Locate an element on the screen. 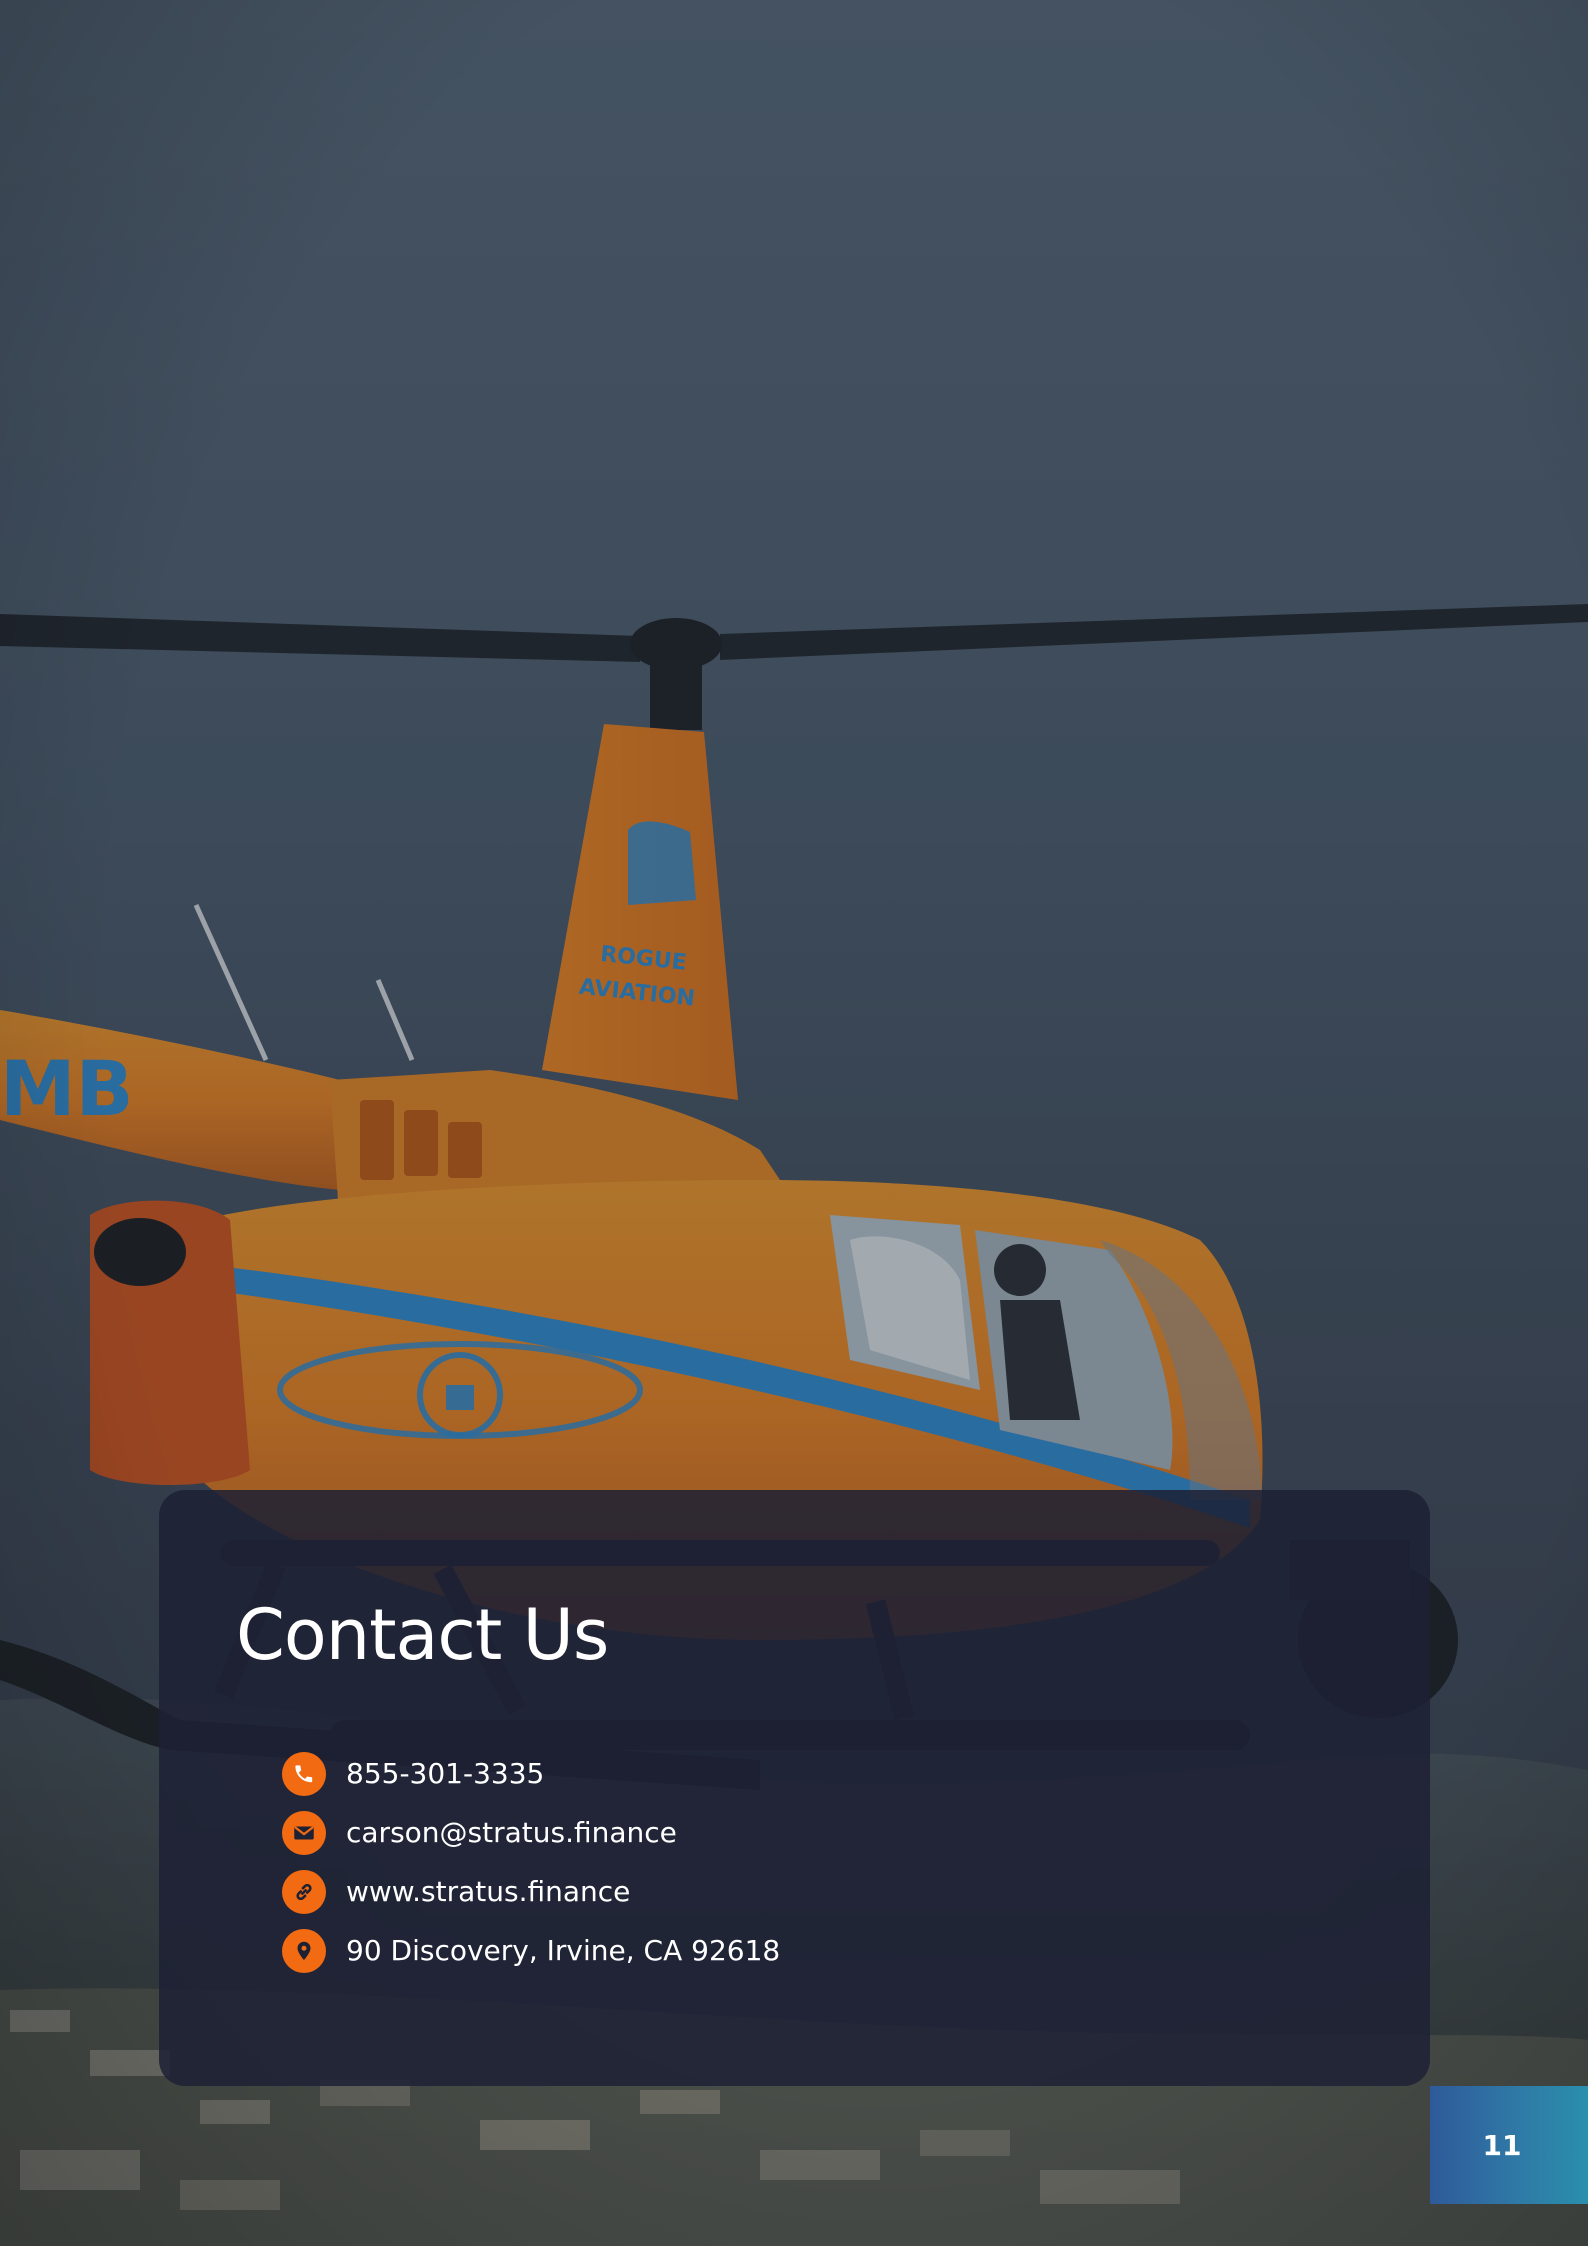 The image size is (1588, 2246). contact-item-phone: 855-301-3335 is located at coordinates (531, 1774).